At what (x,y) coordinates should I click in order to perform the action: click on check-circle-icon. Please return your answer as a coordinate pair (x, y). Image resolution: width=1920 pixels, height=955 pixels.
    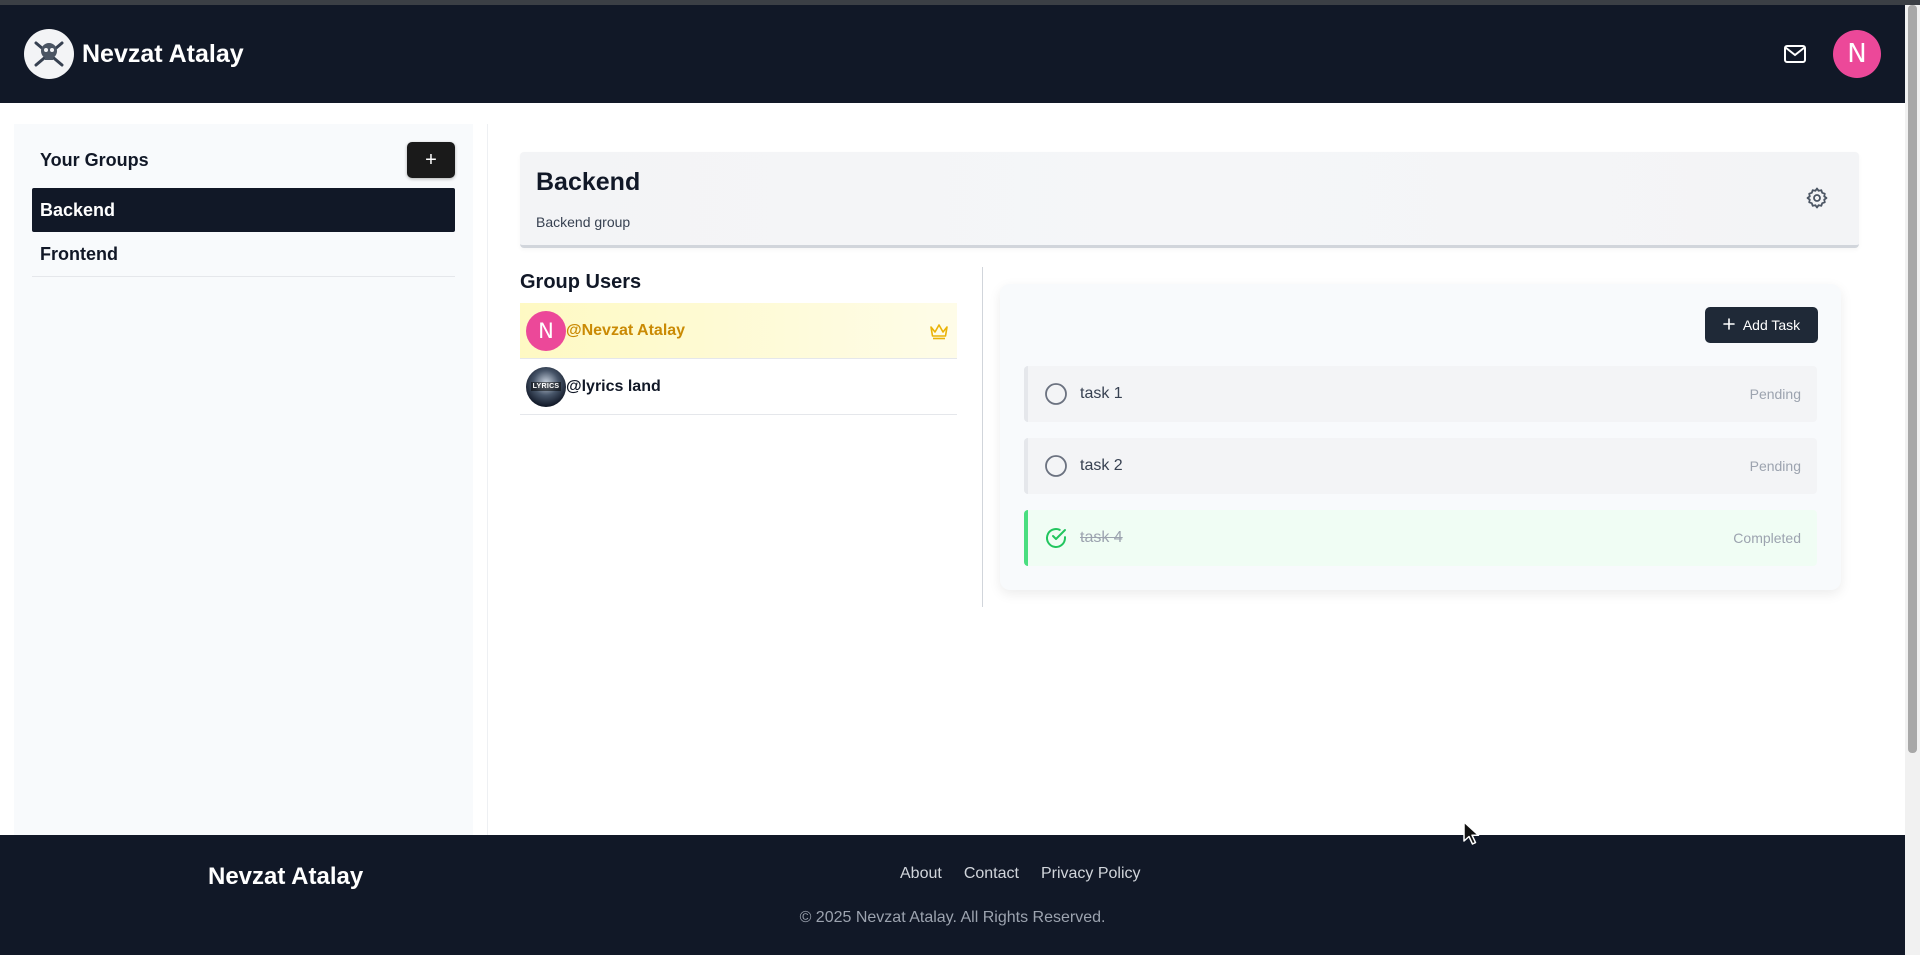
    Looking at the image, I should click on (1056, 538).